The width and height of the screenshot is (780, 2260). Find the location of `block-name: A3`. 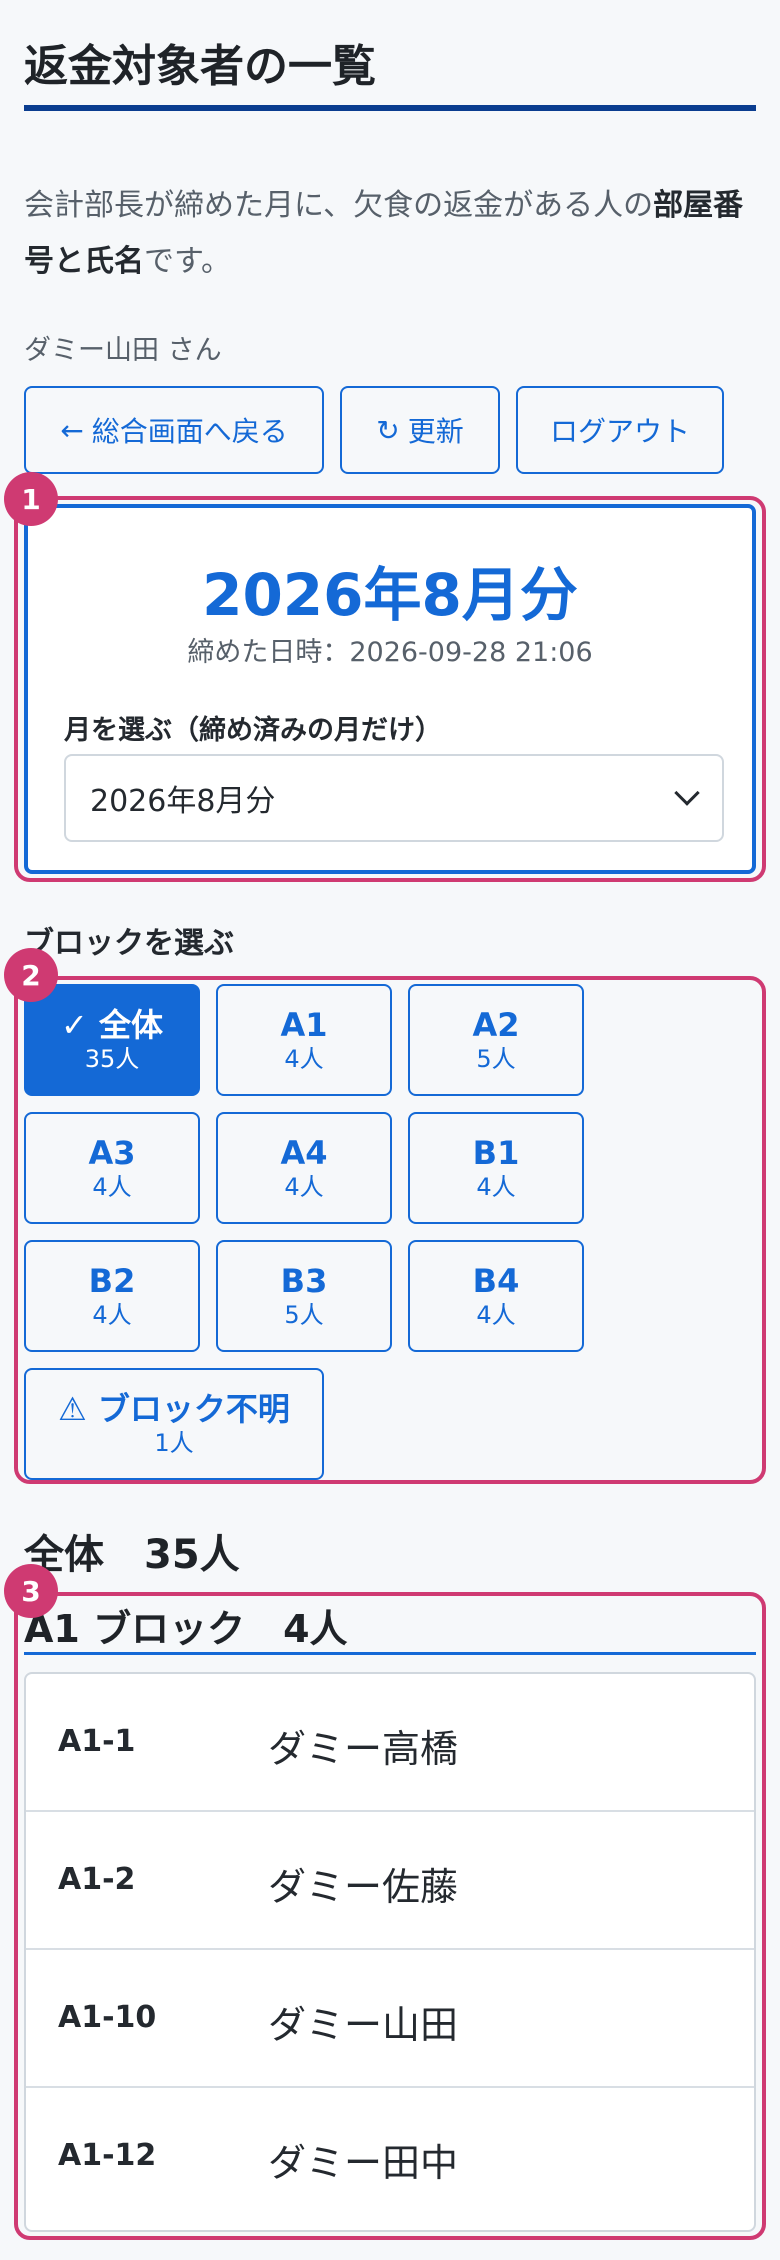

block-name: A3 is located at coordinates (112, 1153).